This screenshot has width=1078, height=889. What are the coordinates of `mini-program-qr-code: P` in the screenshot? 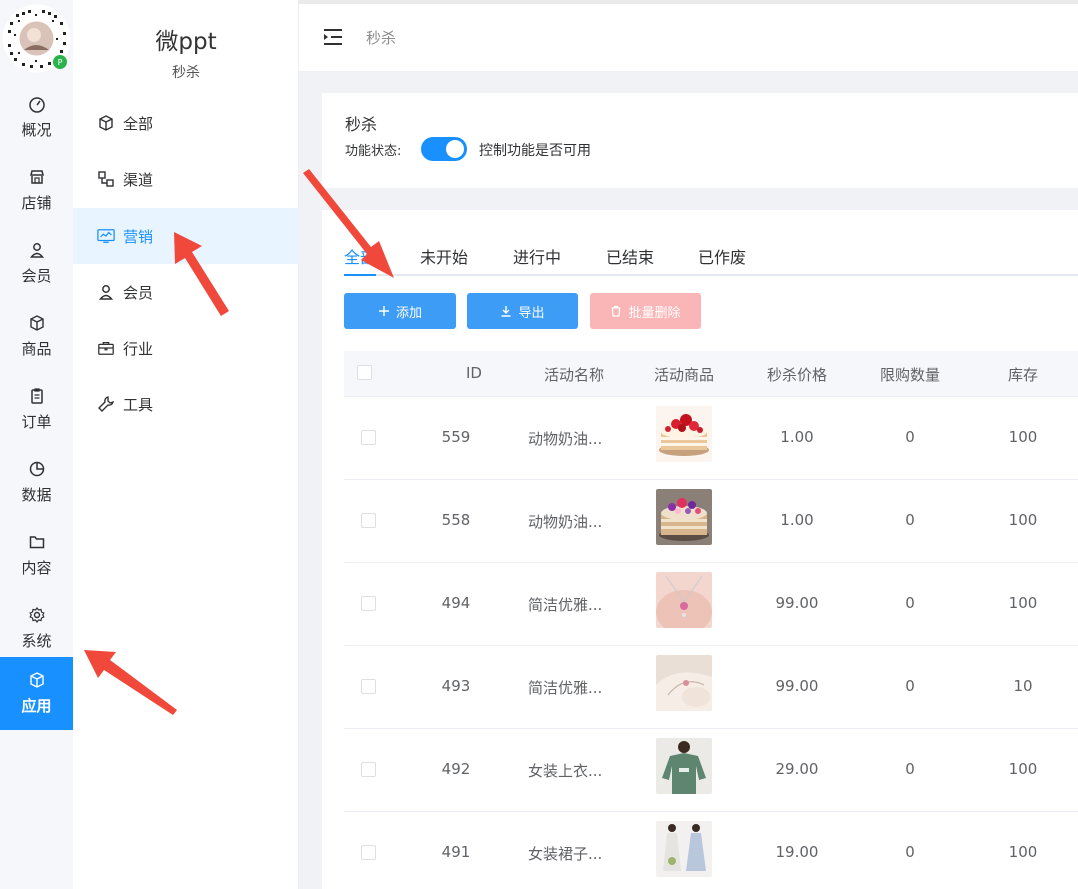 It's located at (36, 38).